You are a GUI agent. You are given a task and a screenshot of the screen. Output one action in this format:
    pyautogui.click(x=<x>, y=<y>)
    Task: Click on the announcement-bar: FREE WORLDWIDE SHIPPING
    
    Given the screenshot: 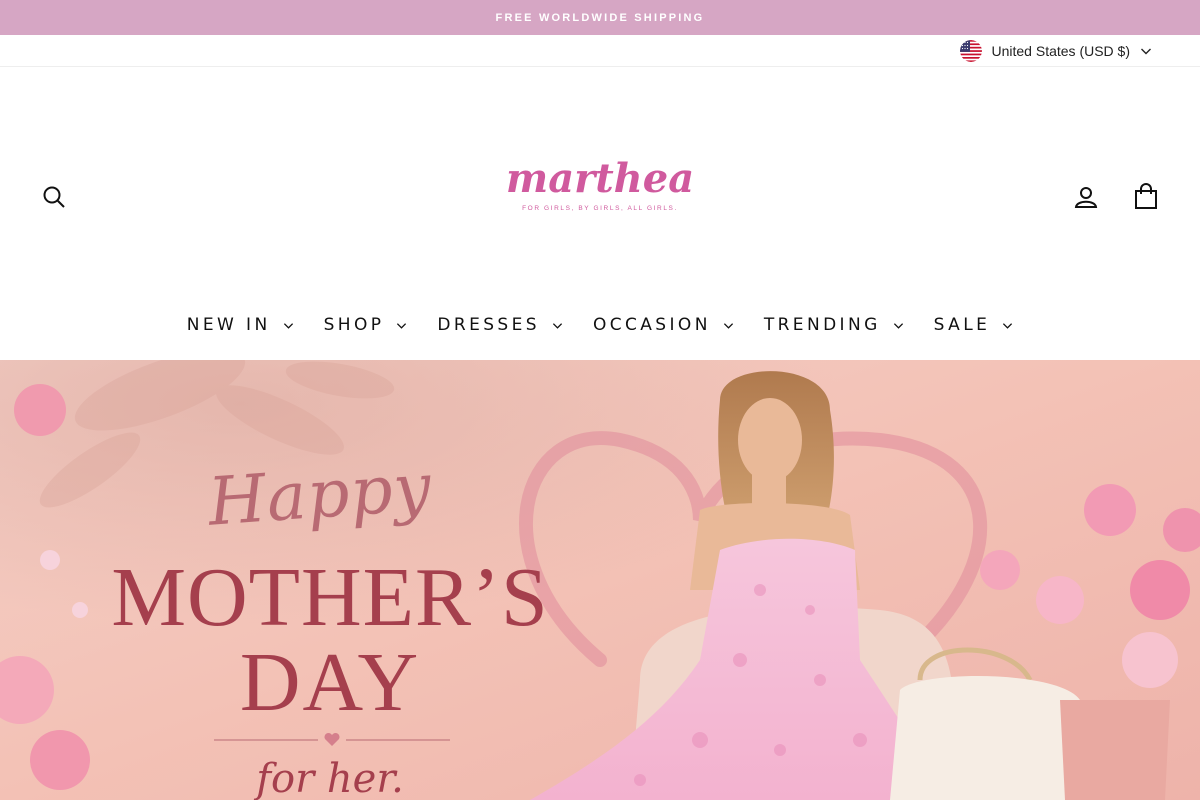 What is the action you would take?
    pyautogui.click(x=600, y=17)
    